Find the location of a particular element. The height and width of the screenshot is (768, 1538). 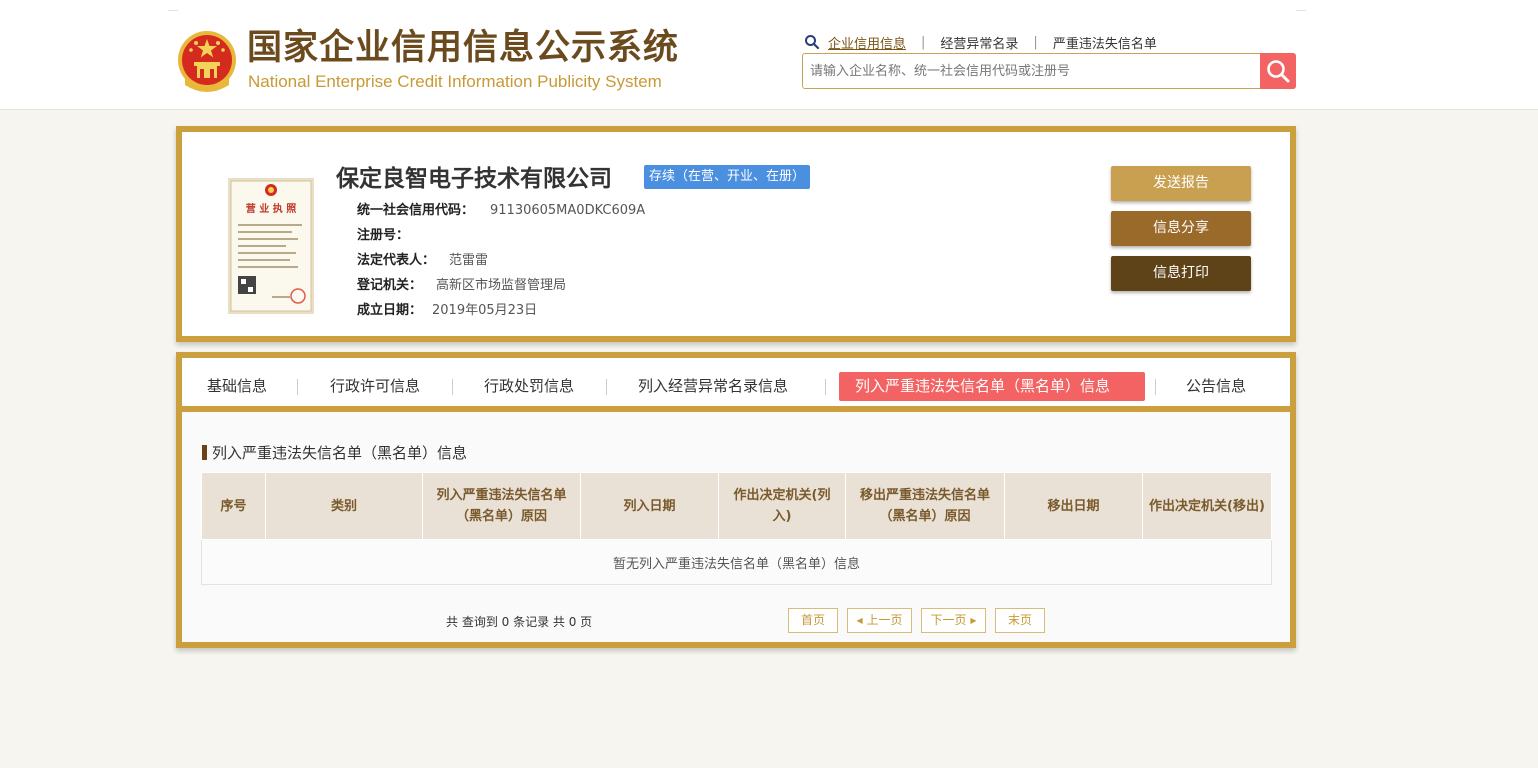

nav-link-enterprise-credit: 企业信用信息 is located at coordinates (867, 42).